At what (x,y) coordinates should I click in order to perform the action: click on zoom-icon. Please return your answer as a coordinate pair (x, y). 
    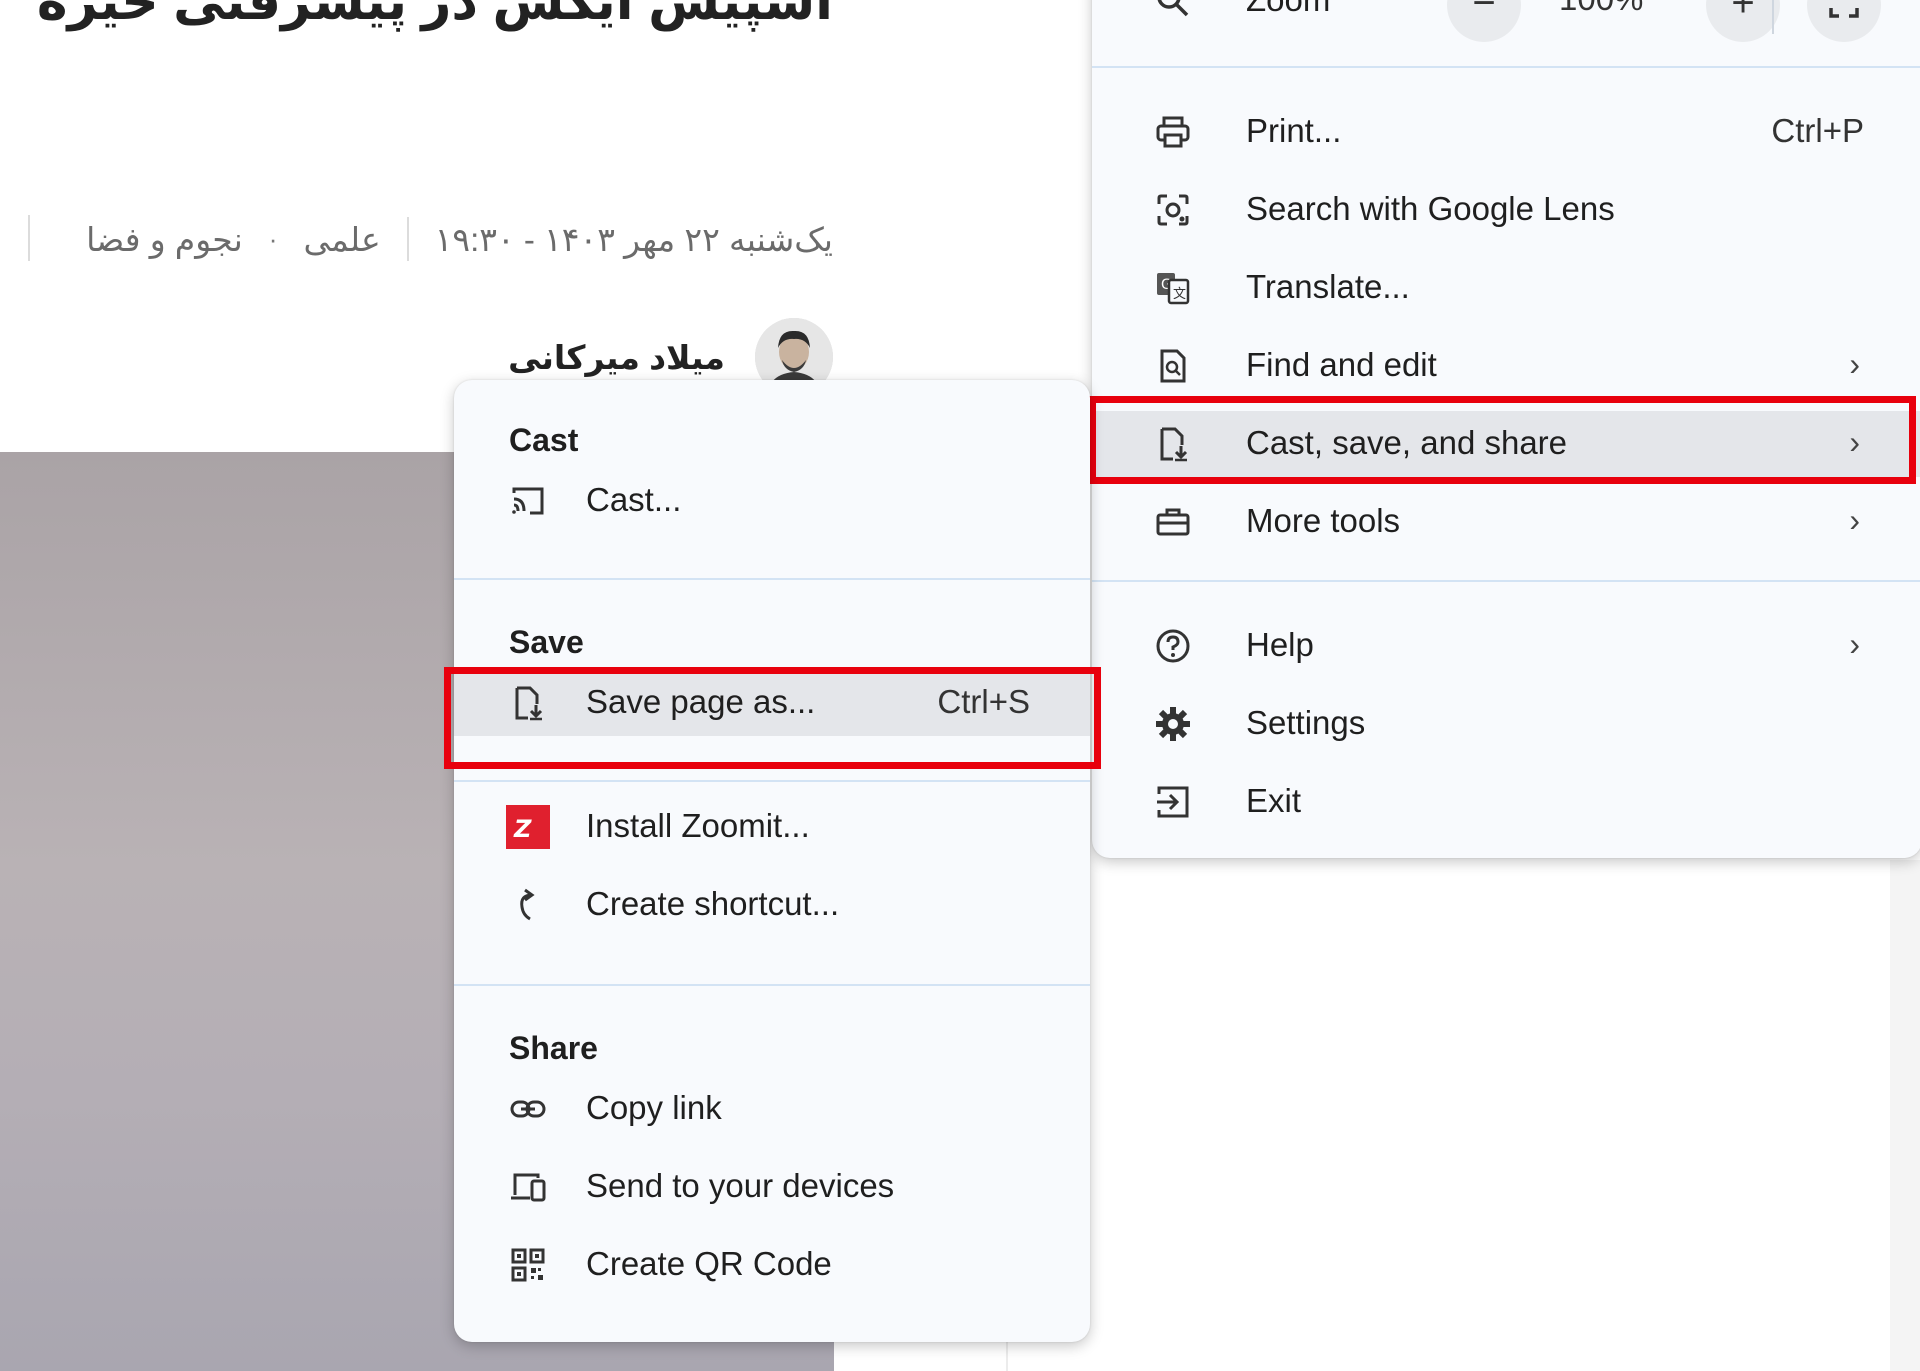
    Looking at the image, I should click on (1173, 9).